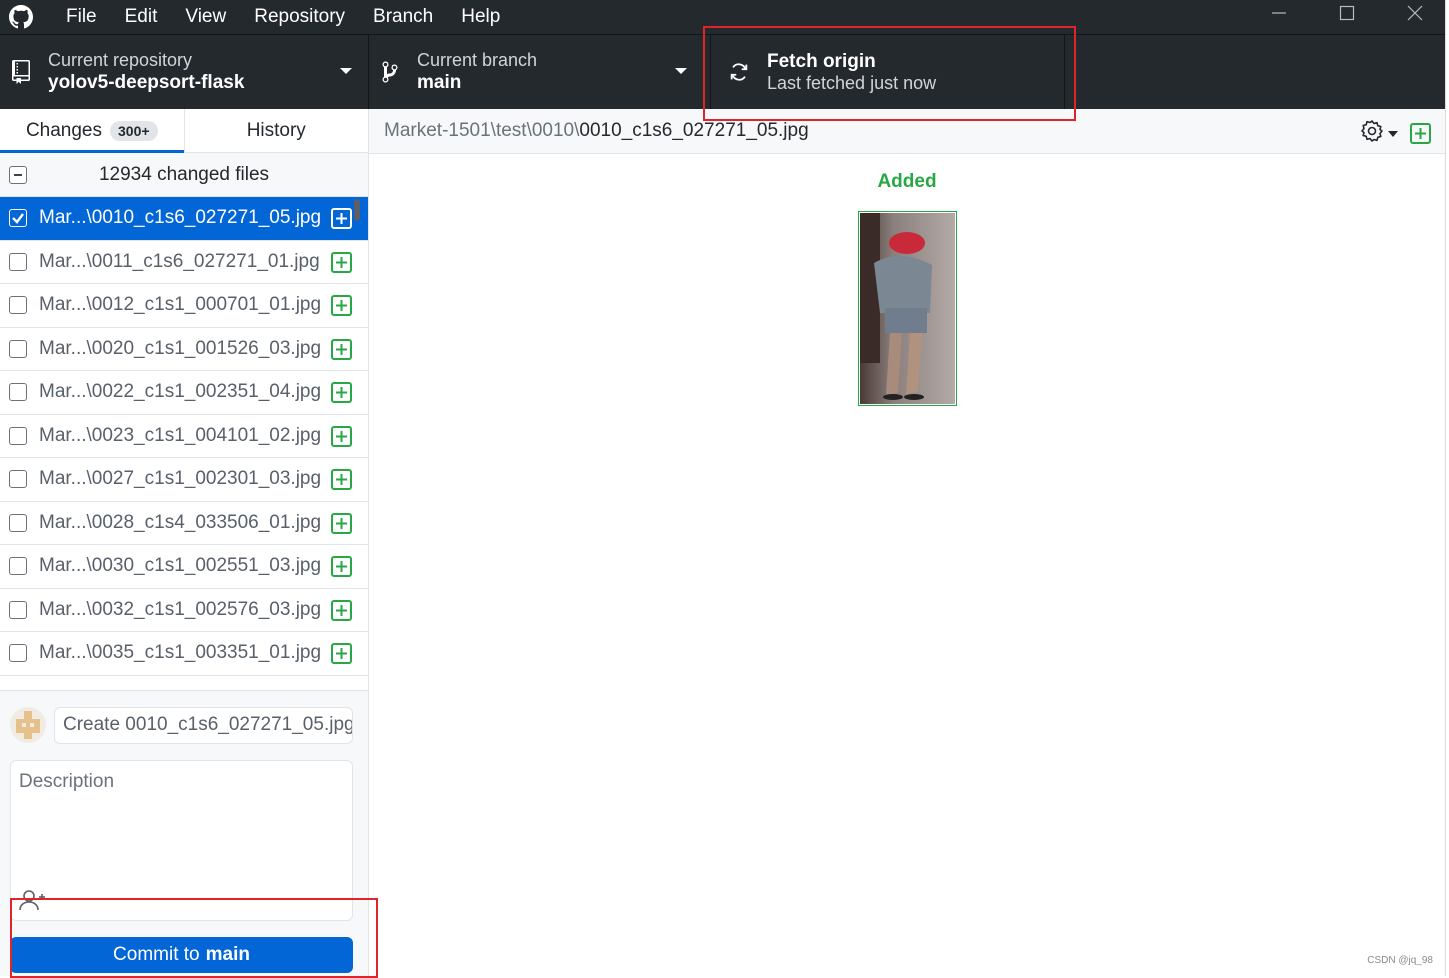 This screenshot has height=978, width=1449. I want to click on minimize-button, so click(1279, 13).